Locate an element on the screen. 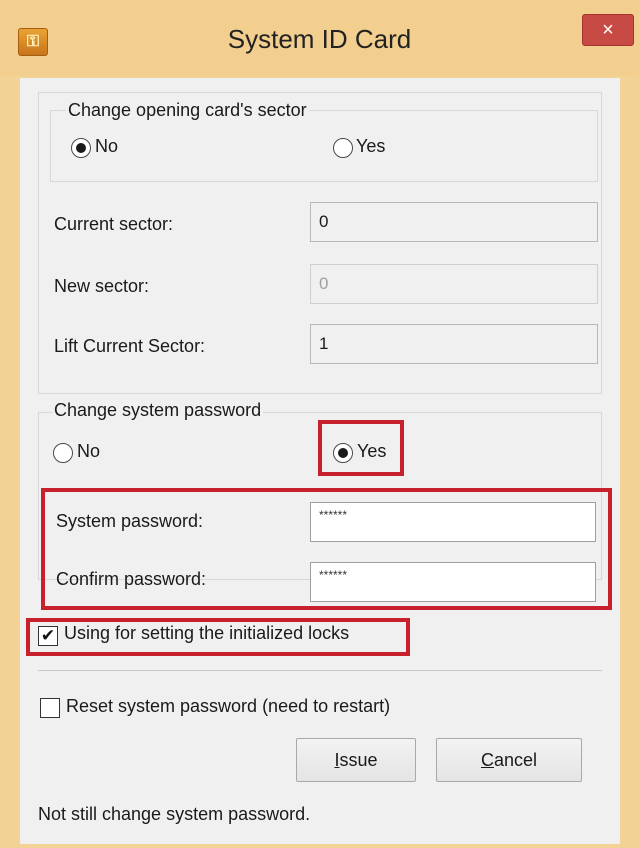  lift-sector-label: Lift Current Sector: is located at coordinates (130, 346).